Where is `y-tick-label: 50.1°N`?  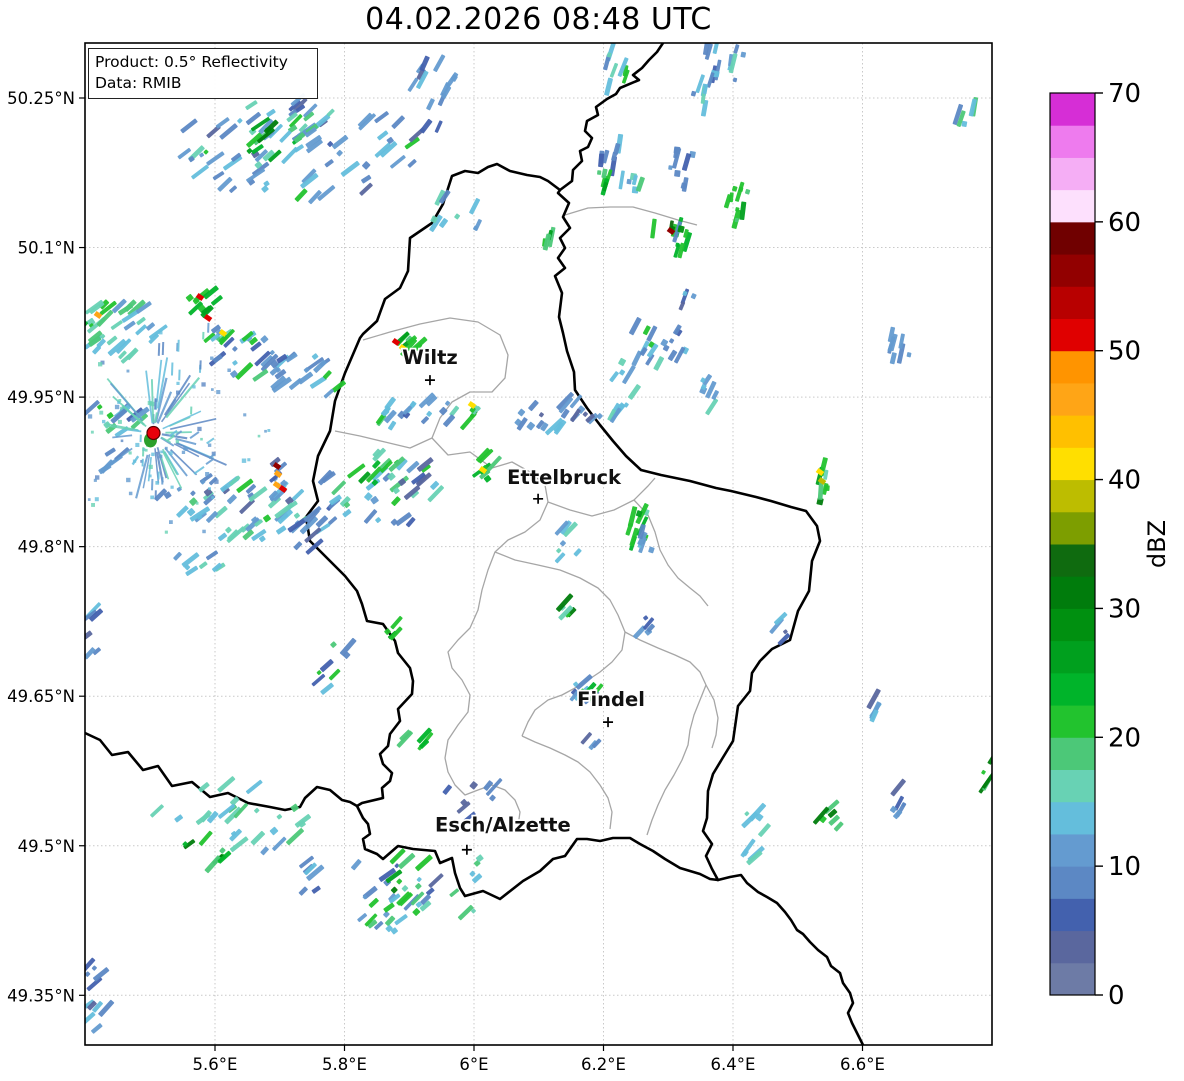
y-tick-label: 50.1°N is located at coordinates (46, 248).